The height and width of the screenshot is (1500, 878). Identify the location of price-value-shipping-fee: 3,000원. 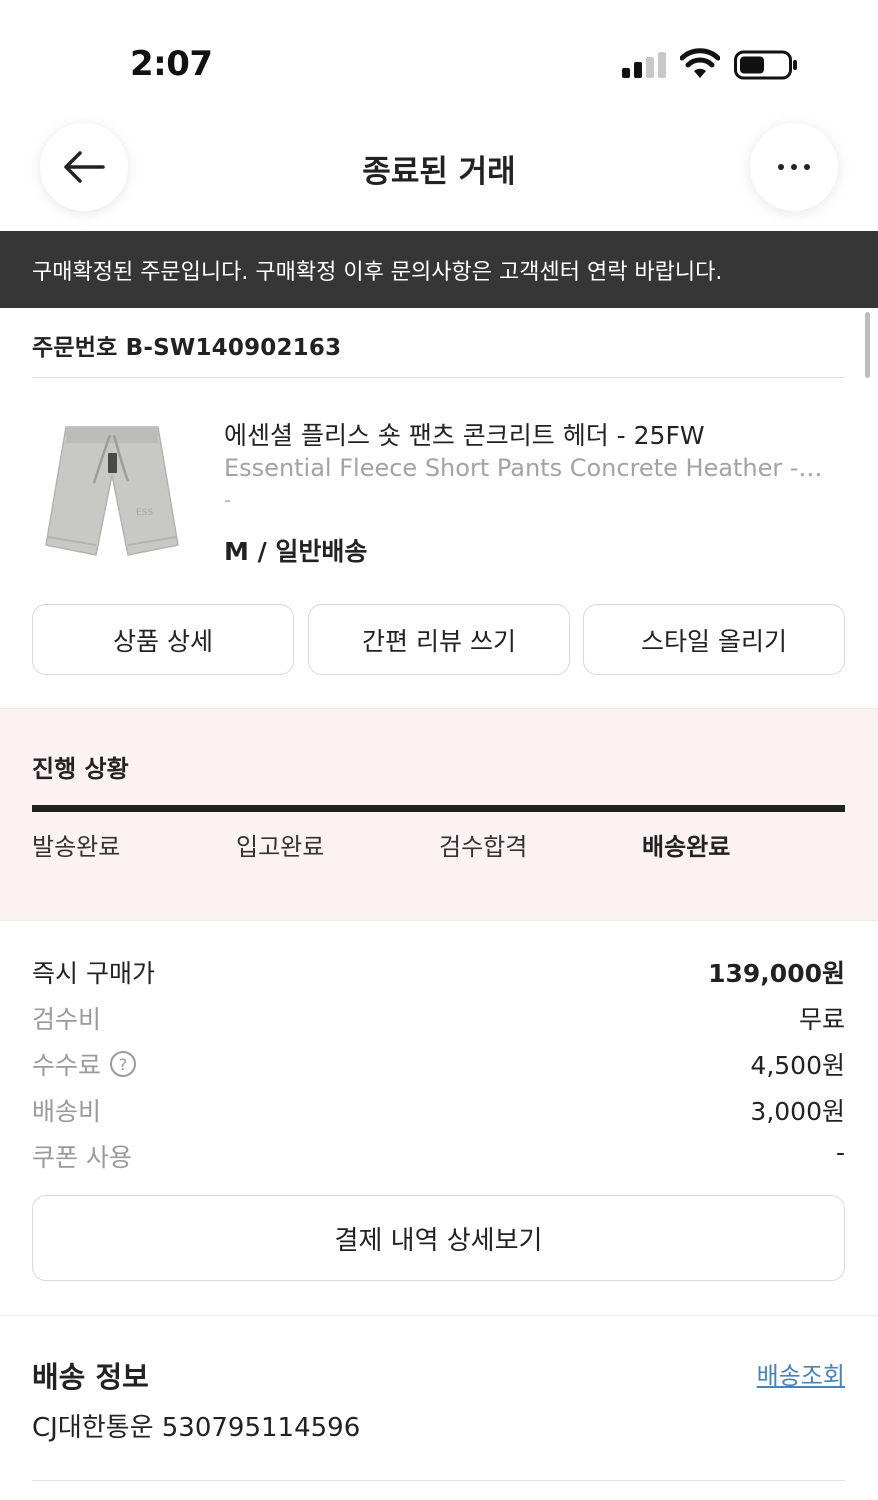
(797, 1111).